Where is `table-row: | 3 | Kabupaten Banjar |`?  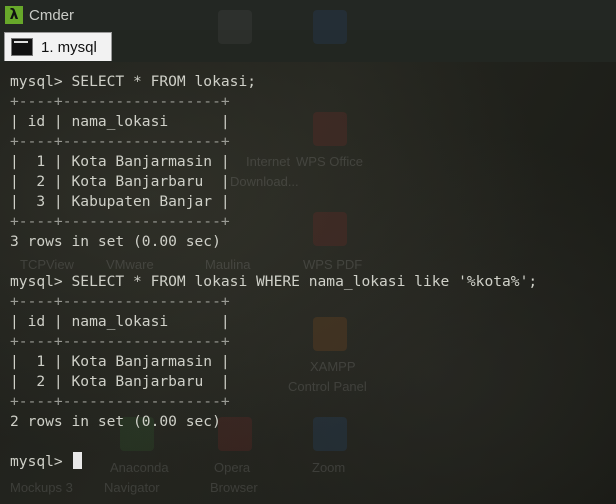 table-row: | 3 | Kabupaten Banjar | is located at coordinates (310, 202).